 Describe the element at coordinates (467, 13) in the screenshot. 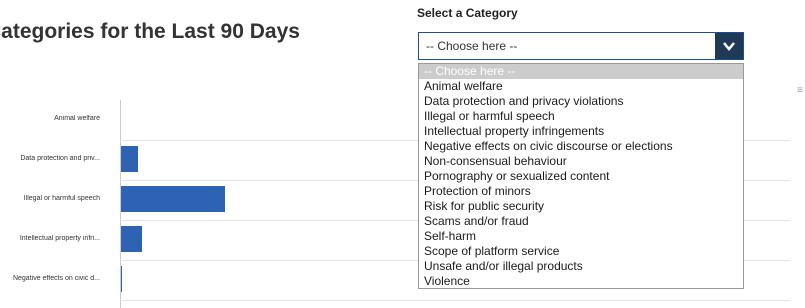

I see `select-category-label: Select a Category` at that location.